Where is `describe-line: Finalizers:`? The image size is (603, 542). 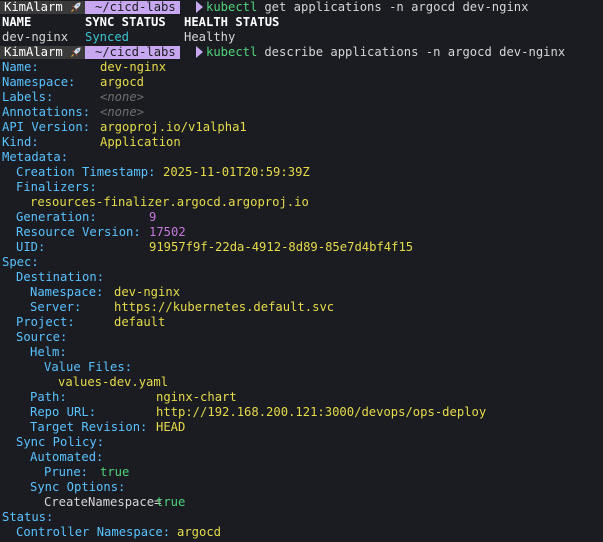 describe-line: Finalizers: is located at coordinates (301, 187).